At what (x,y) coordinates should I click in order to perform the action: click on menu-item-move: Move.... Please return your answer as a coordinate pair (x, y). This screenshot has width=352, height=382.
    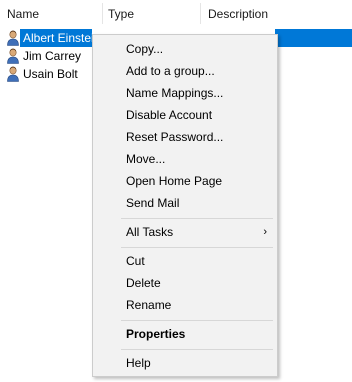
    Looking at the image, I should click on (185, 159).